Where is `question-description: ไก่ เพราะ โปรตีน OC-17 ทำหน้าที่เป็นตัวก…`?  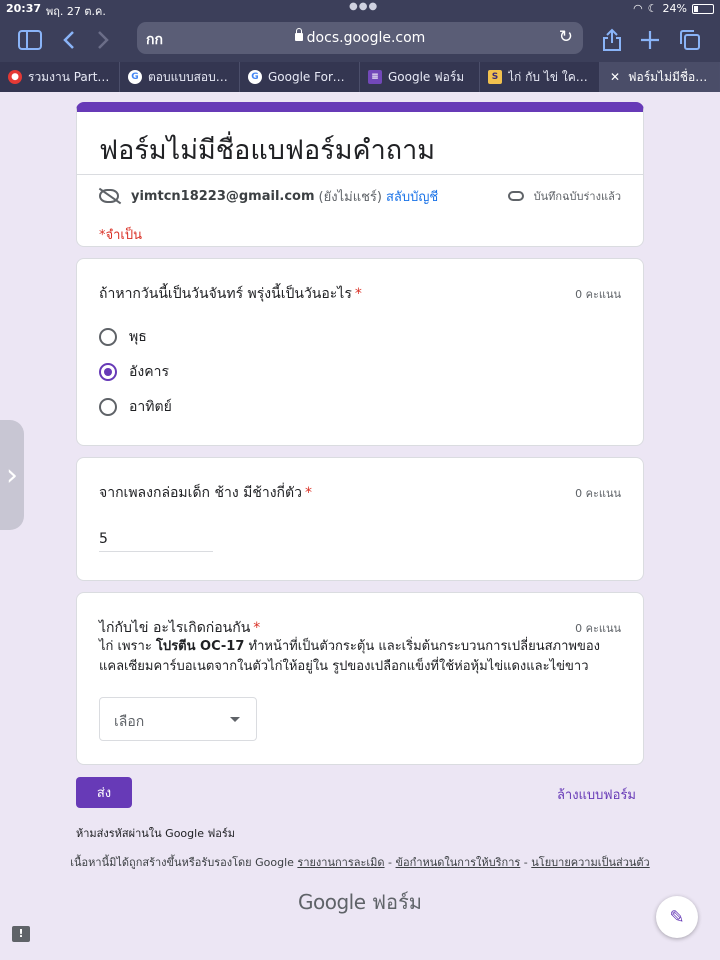 question-description: ไก่ เพราะ โปรตีน OC-17 ทำหน้าที่เป็นตัวก… is located at coordinates (350, 656).